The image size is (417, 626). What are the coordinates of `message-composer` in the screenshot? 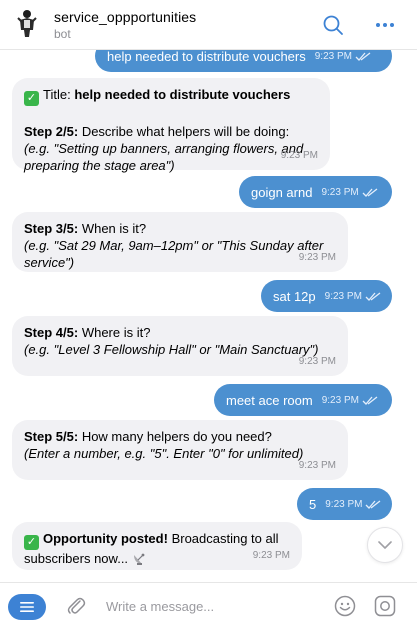 It's located at (208, 604).